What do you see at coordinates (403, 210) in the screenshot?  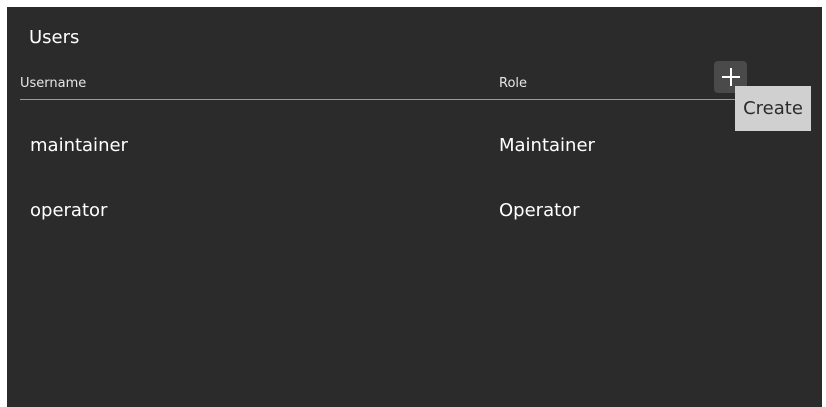 I see `table-row: operator Operator` at bounding box center [403, 210].